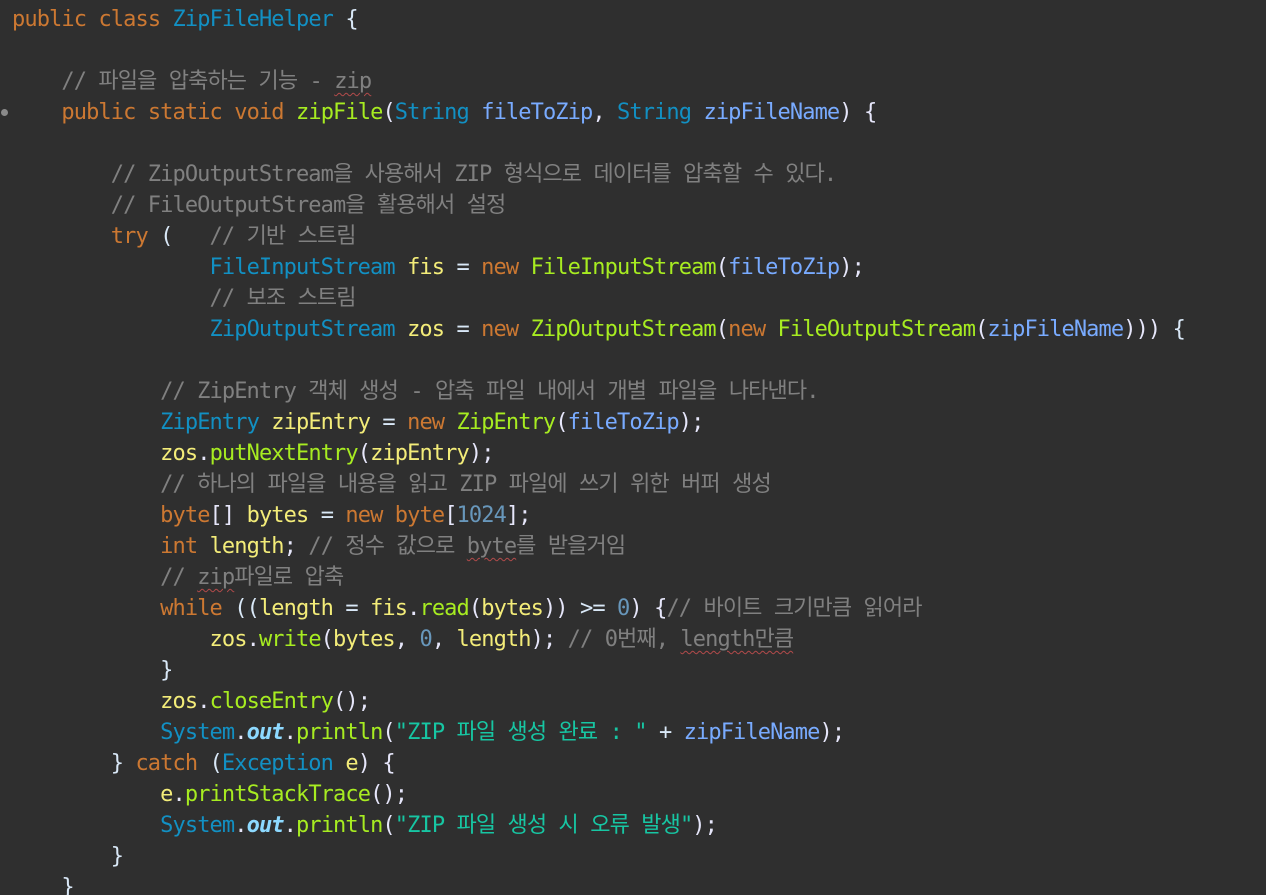 This screenshot has width=1266, height=895. Describe the element at coordinates (290, 546) in the screenshot. I see `token-punct: ;` at that location.